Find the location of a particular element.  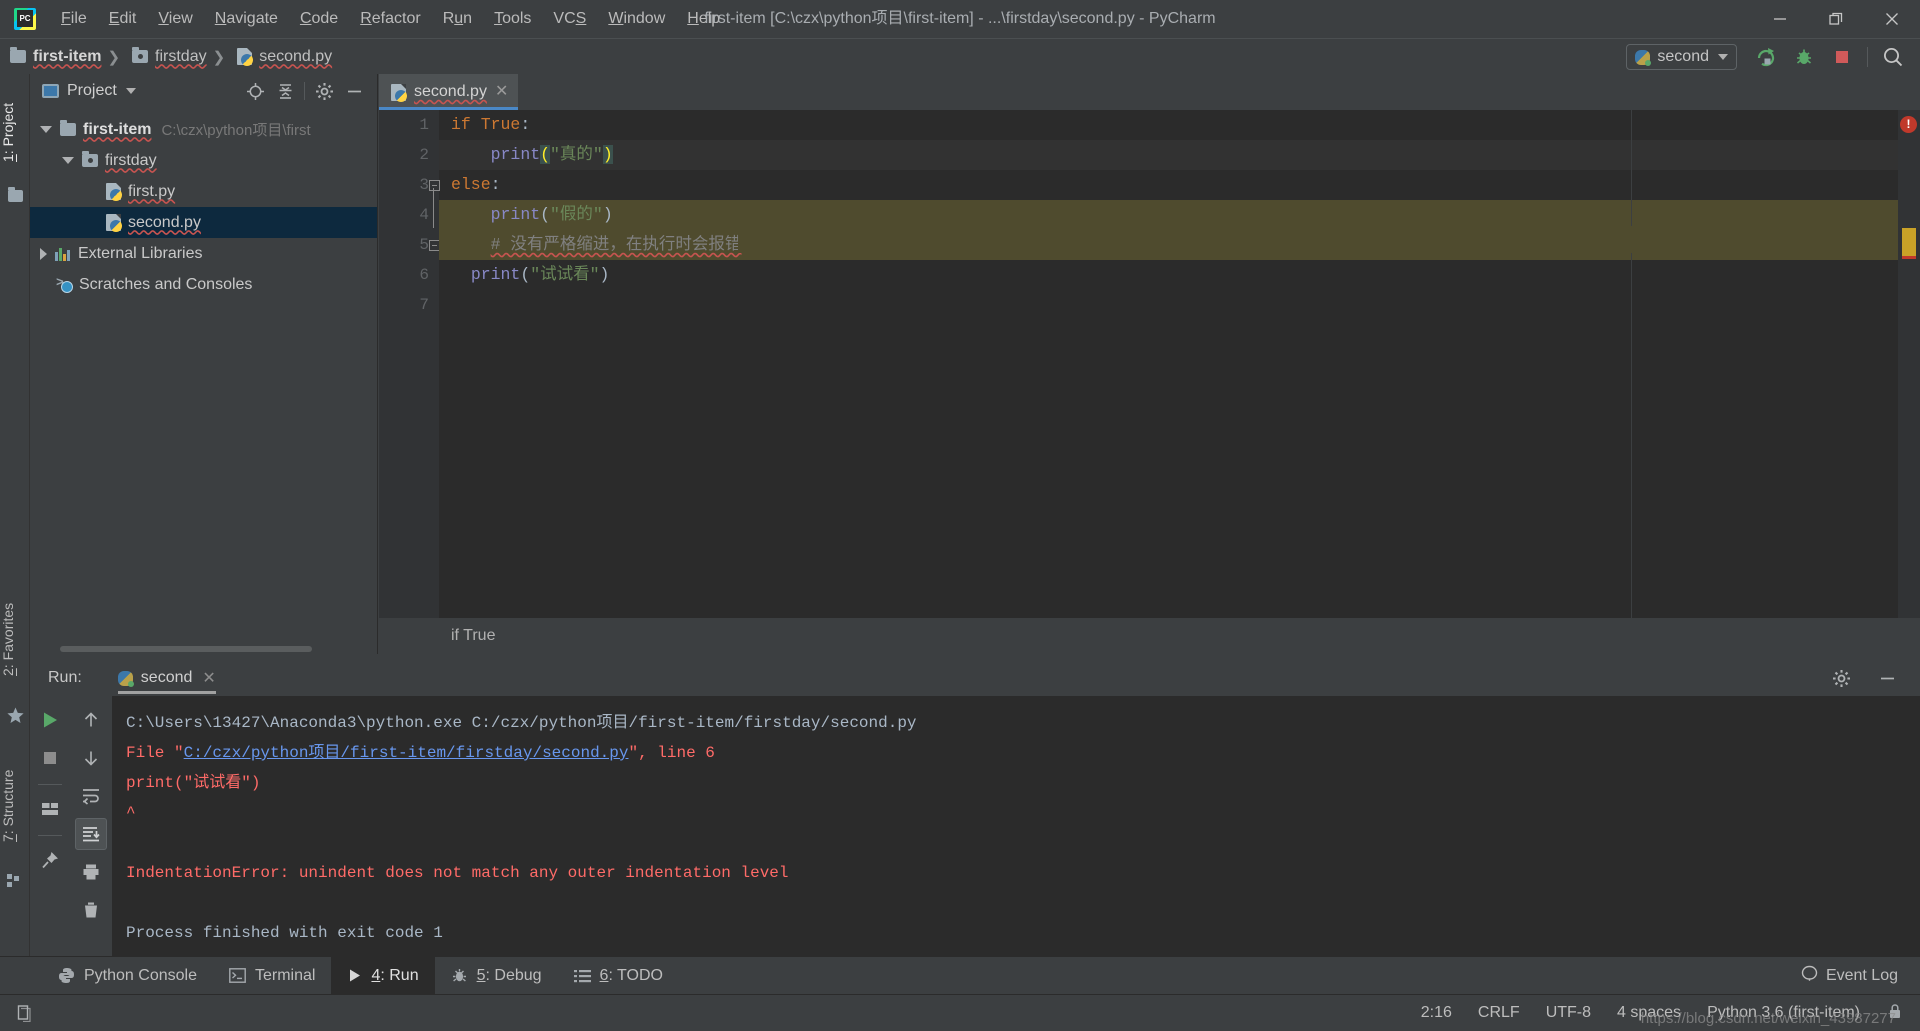

project-horizontal-scrollbar is located at coordinates (219, 649).